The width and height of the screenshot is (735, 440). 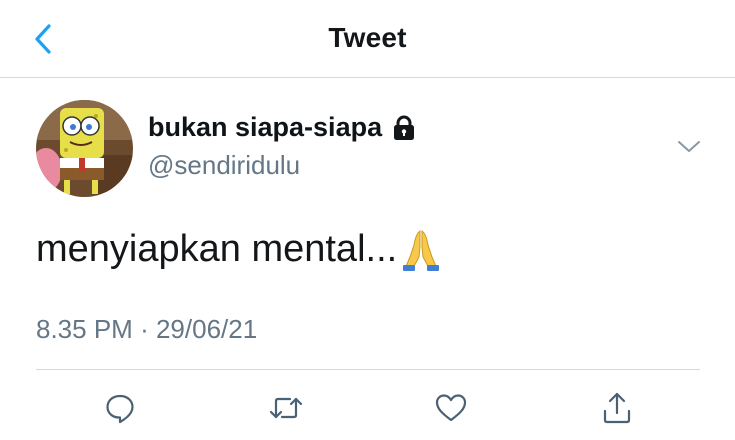 I want to click on more-options-button, so click(x=689, y=147).